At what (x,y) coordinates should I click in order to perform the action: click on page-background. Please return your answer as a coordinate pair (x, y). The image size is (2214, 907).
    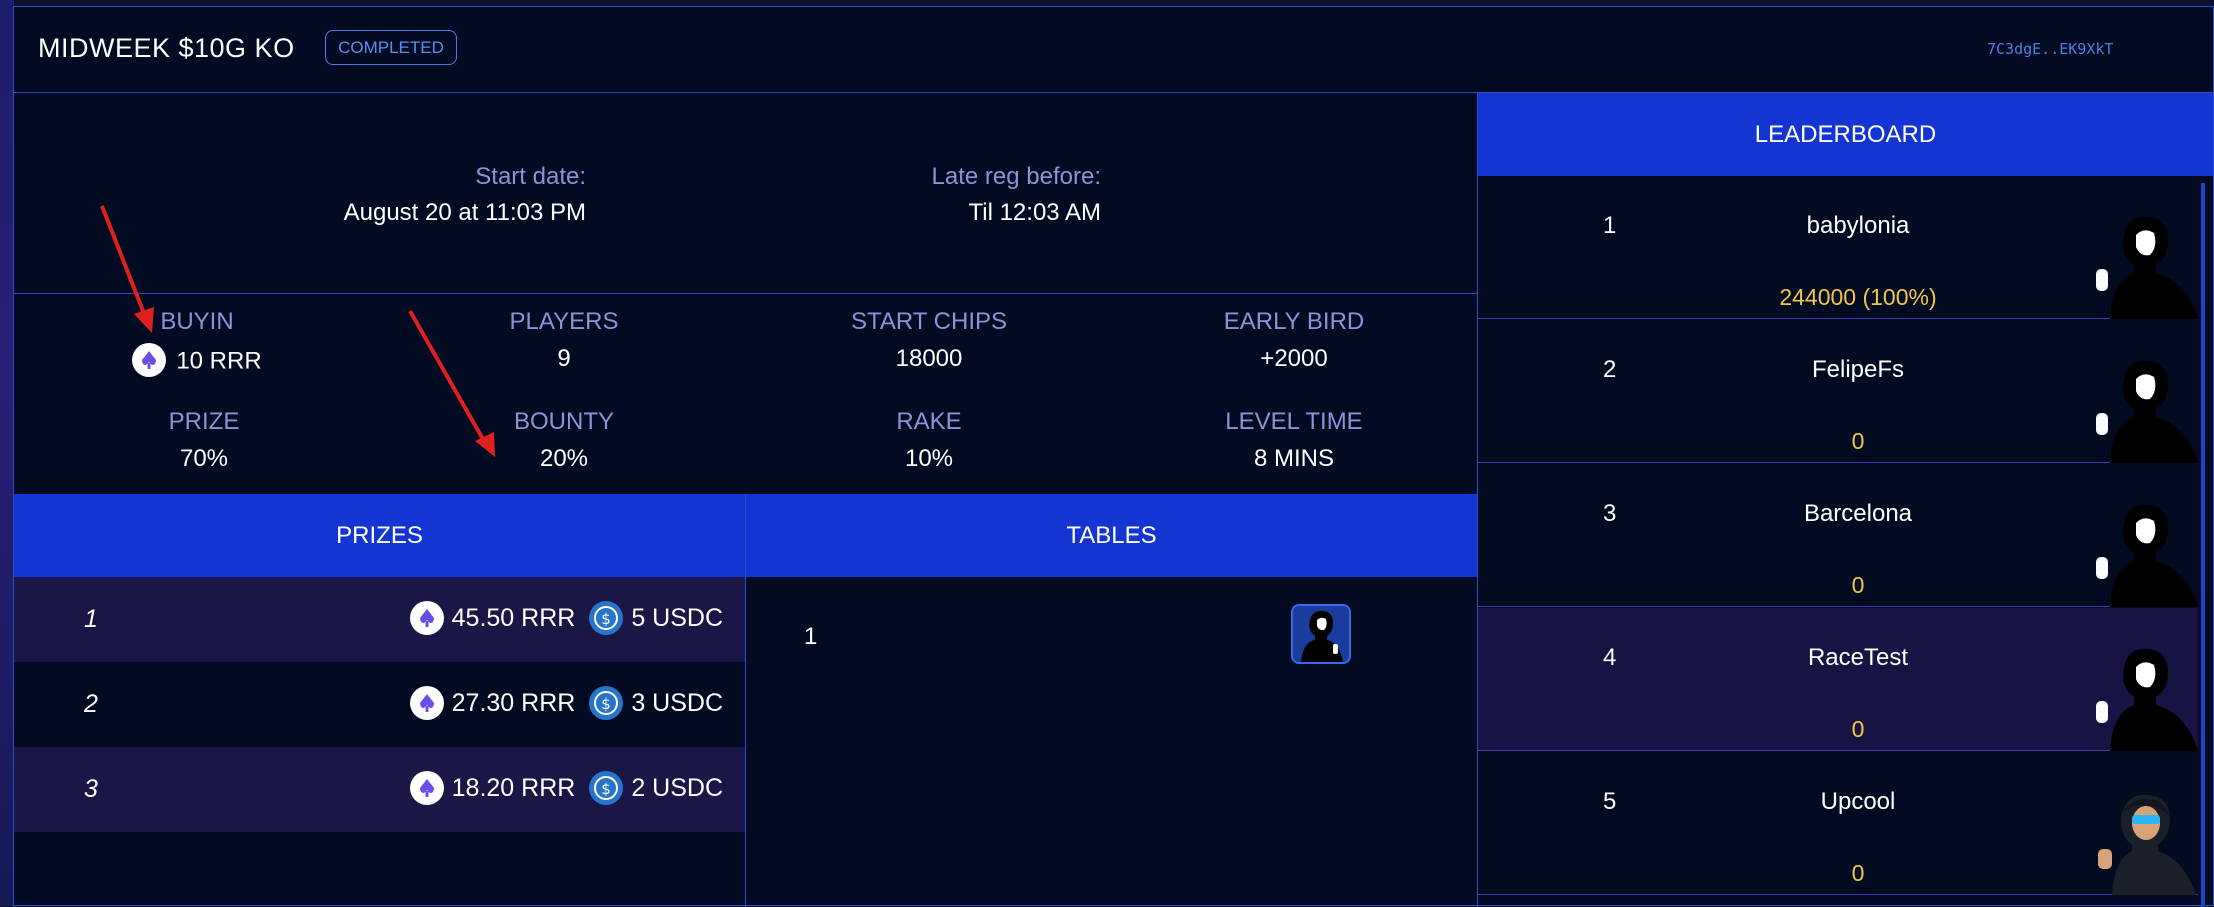
    Looking at the image, I should click on (7, 453).